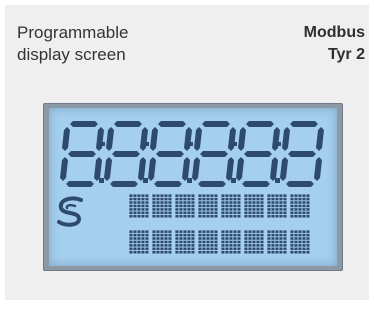 This screenshot has width=374, height=309. I want to click on protocol-label-line1: Modbus, so click(334, 32).